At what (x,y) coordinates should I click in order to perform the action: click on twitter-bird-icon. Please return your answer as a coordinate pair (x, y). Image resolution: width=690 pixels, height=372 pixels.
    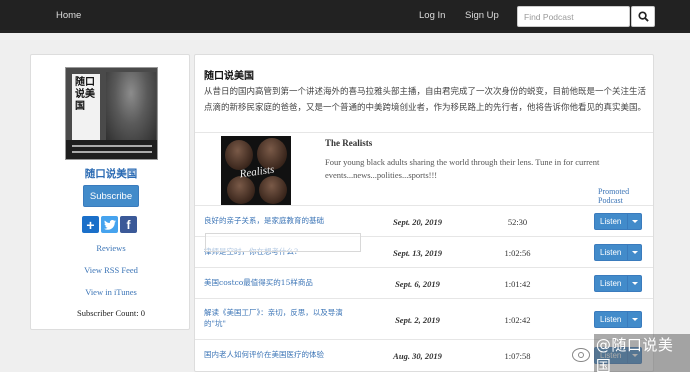
    Looking at the image, I should click on (109, 224).